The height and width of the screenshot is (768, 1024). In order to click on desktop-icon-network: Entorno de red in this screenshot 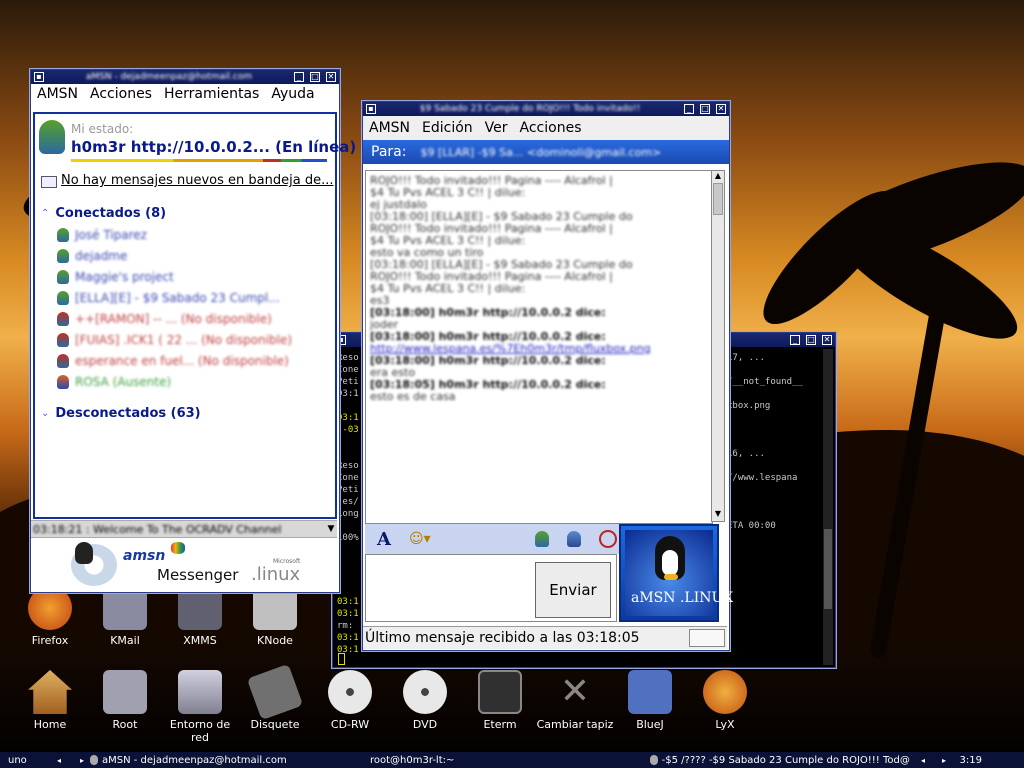, I will do `click(200, 707)`.